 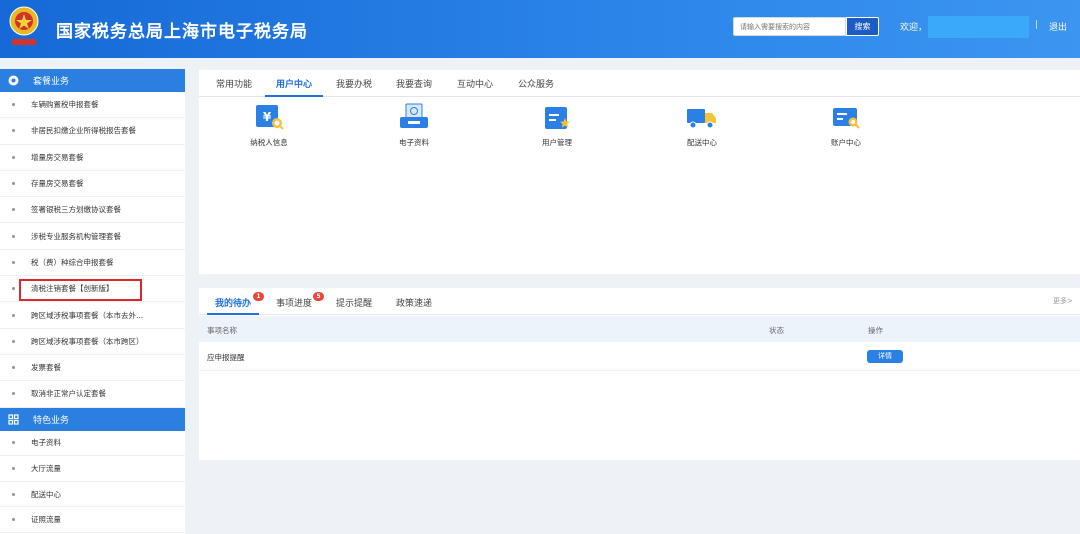 I want to click on sidebar-item-label: 税（费）种综合申报套餐, so click(x=72, y=262).